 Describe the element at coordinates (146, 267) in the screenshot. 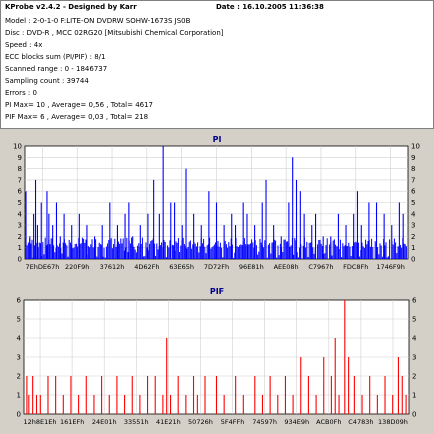

I see `x-tick-label: 4D62Fh` at that location.